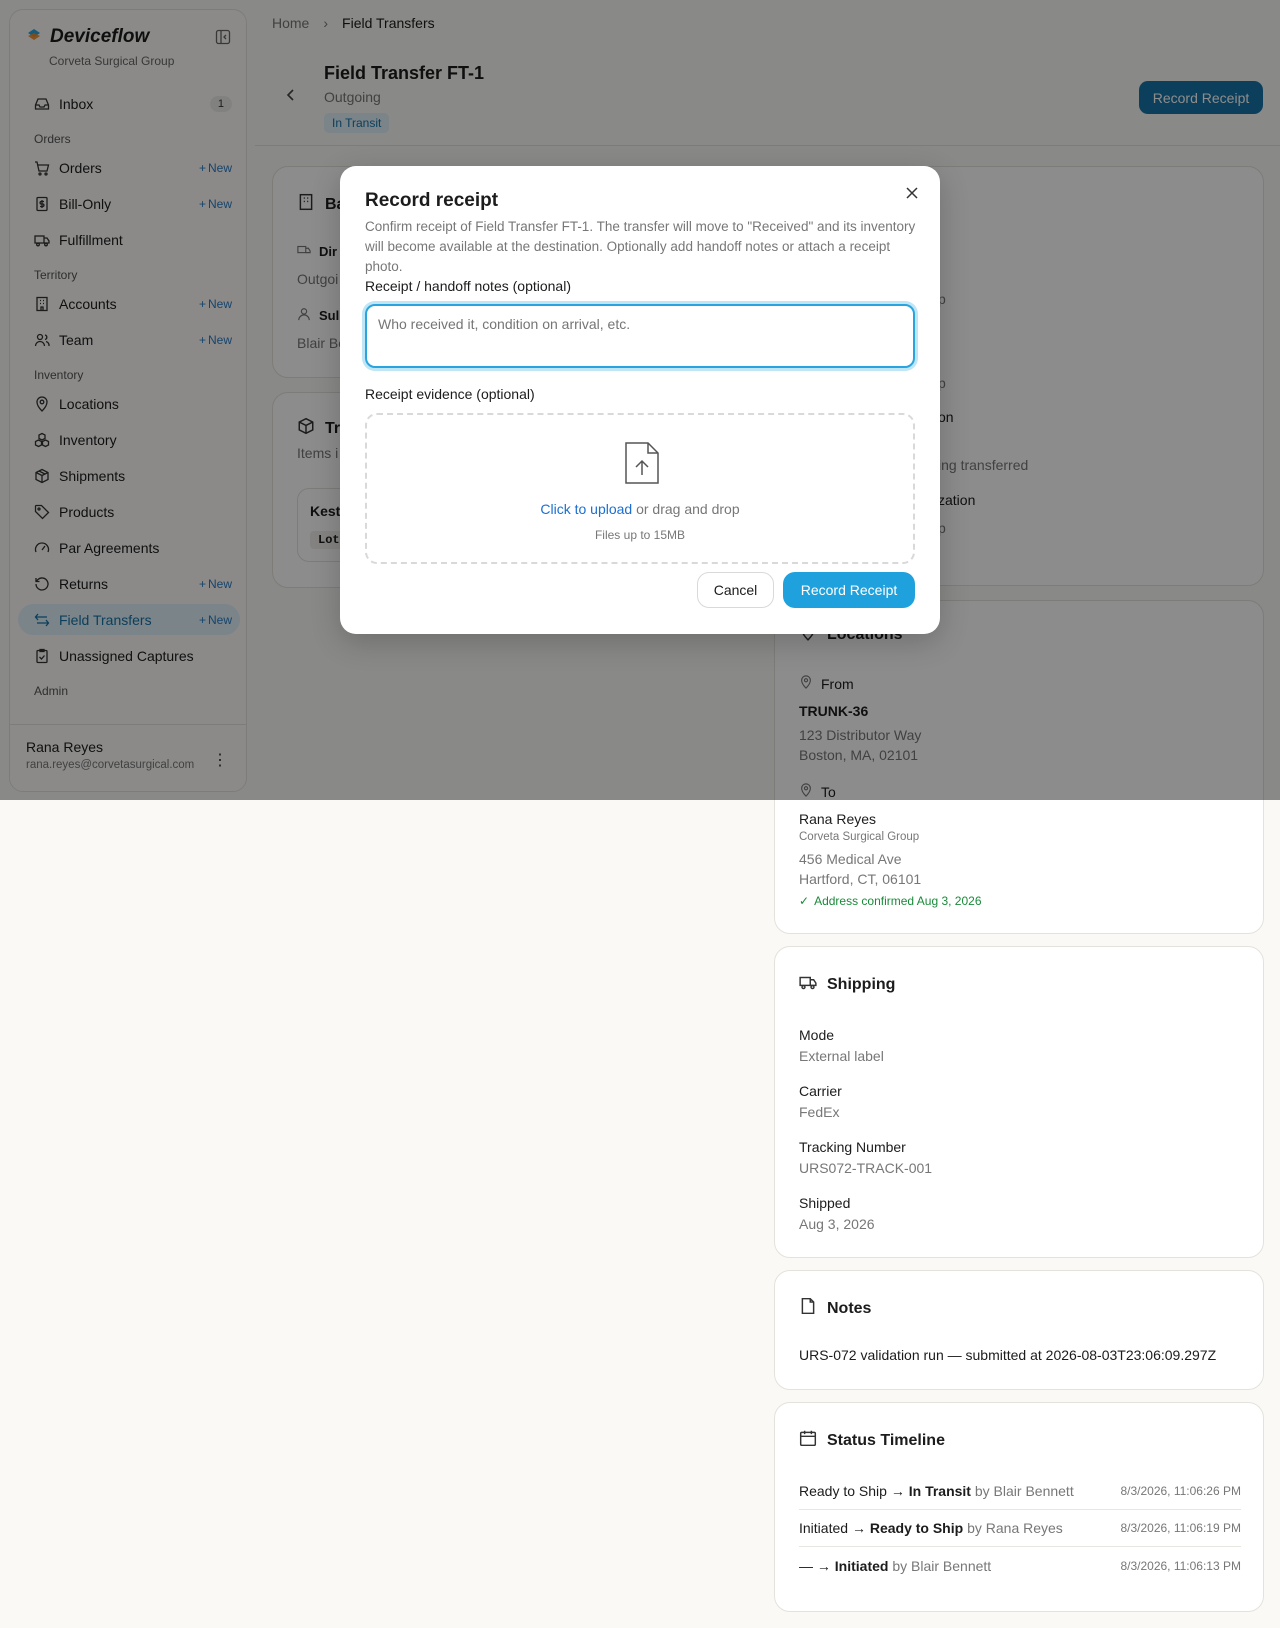 This screenshot has width=1280, height=1628. What do you see at coordinates (1180, 1491) in the screenshot?
I see `timeline-timestamp: 8/3/2026, 11:06:26 PM` at bounding box center [1180, 1491].